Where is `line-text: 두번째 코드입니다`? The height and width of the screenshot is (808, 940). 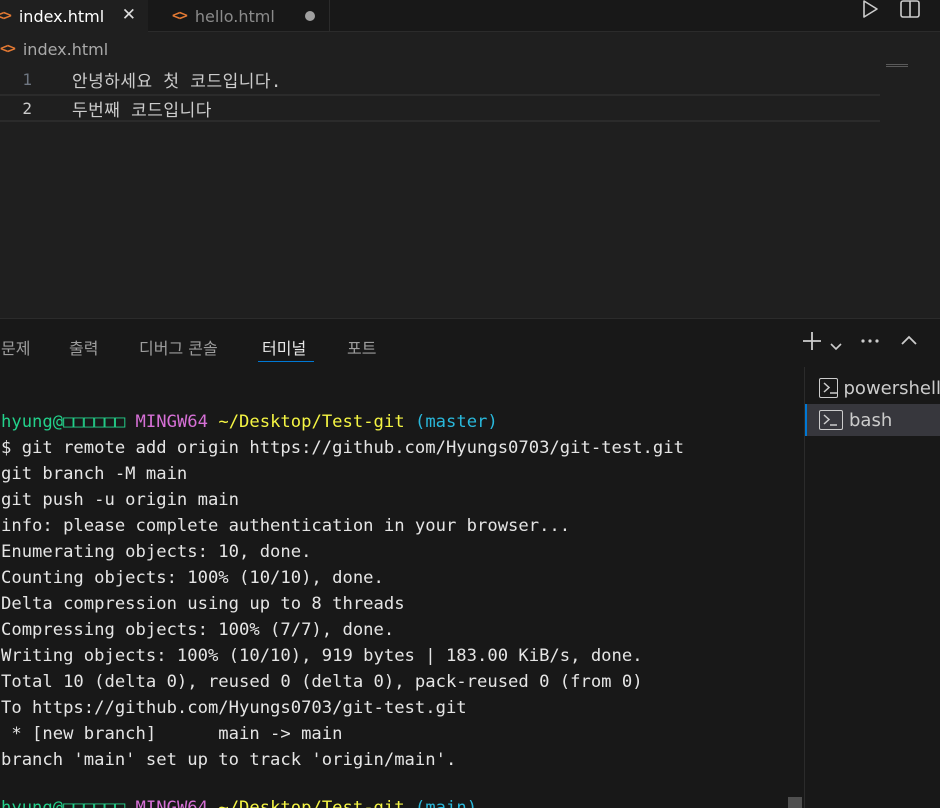 line-text: 두번째 코드입니다 is located at coordinates (142, 110).